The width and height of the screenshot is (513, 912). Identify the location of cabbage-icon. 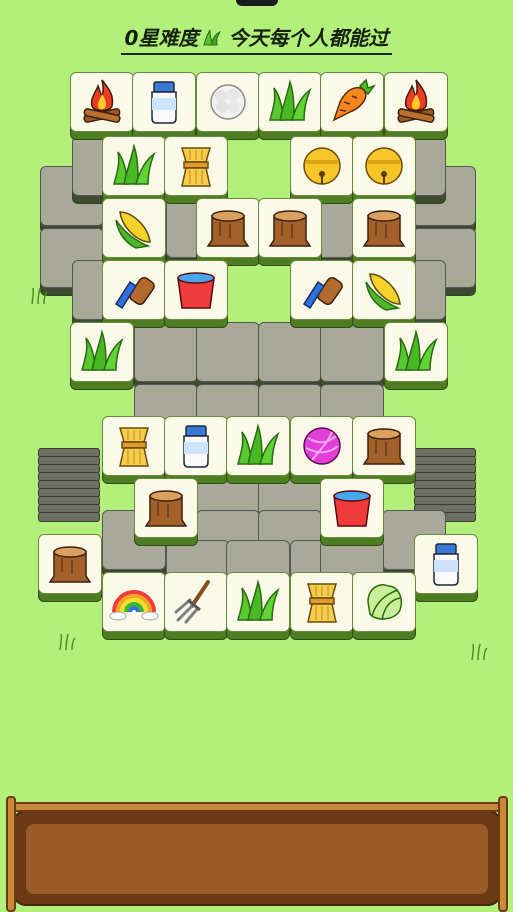
(384, 602).